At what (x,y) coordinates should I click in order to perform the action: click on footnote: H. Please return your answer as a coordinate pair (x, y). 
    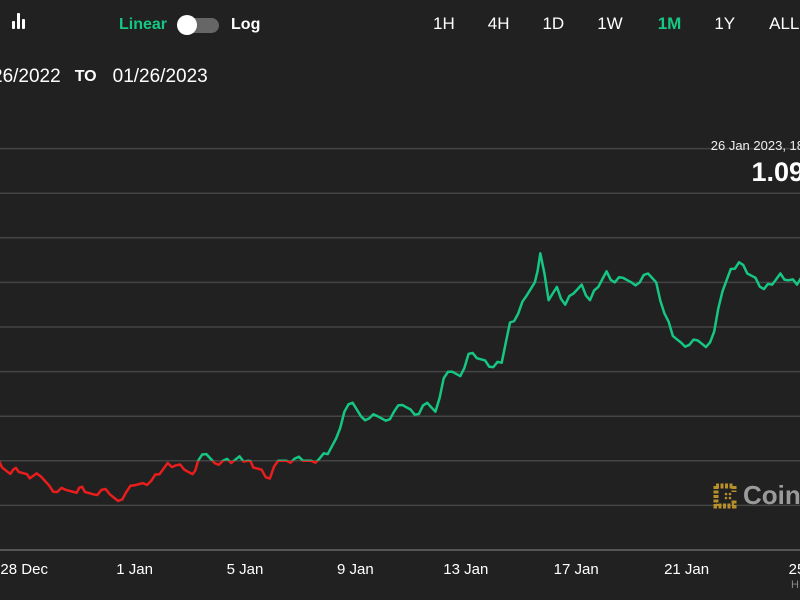
    Looking at the image, I should click on (795, 585).